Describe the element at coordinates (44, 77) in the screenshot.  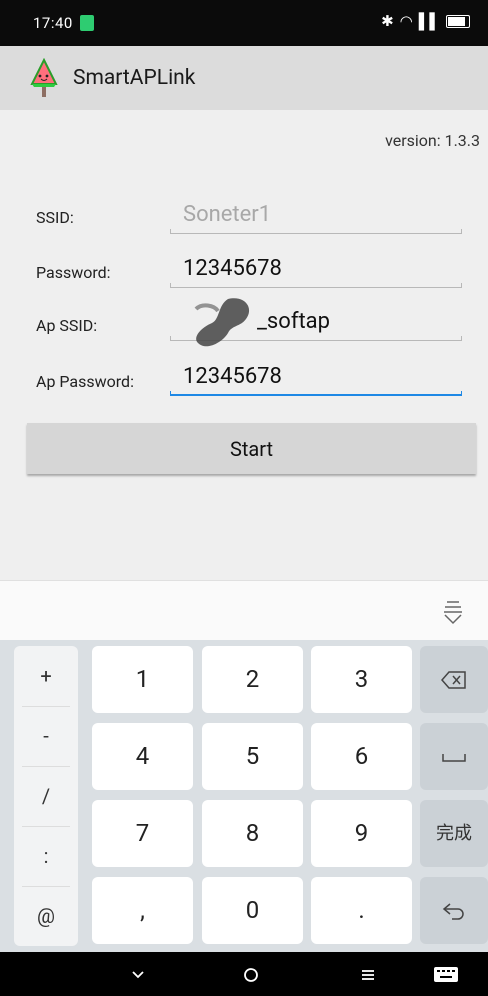
I see `watermelon-logo-icon` at that location.